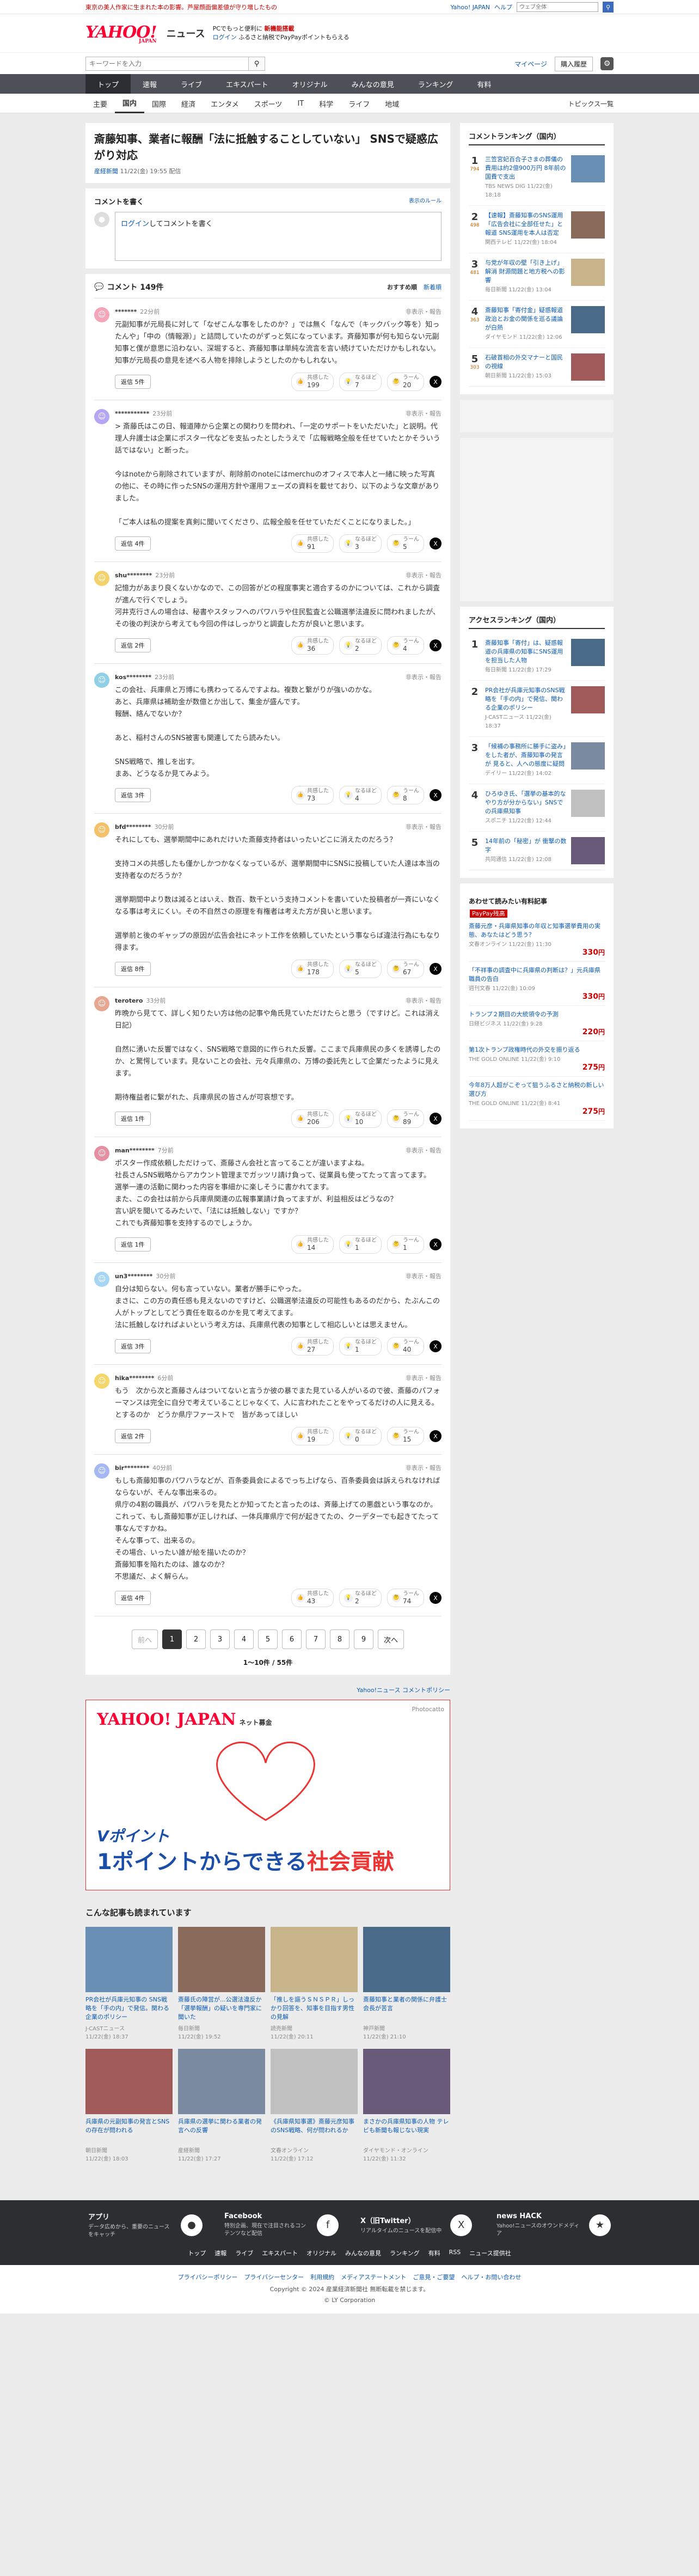  I want to click on footer-nav-item: エキスパート, so click(280, 2253).